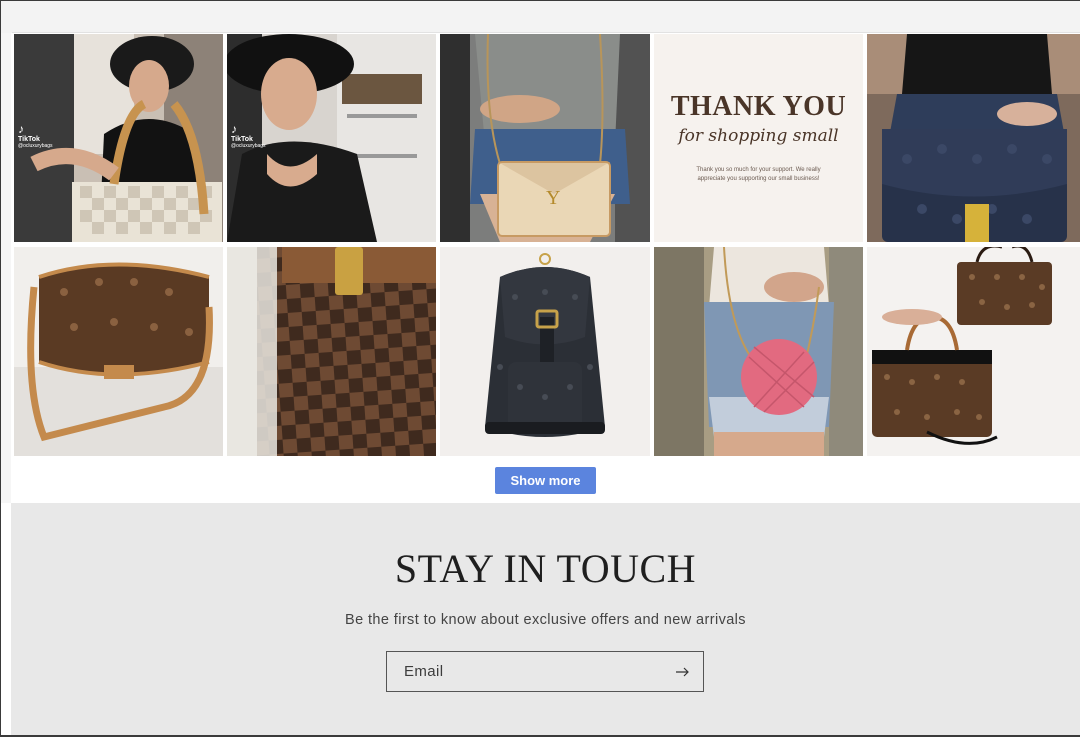  I want to click on email-form, so click(545, 671).